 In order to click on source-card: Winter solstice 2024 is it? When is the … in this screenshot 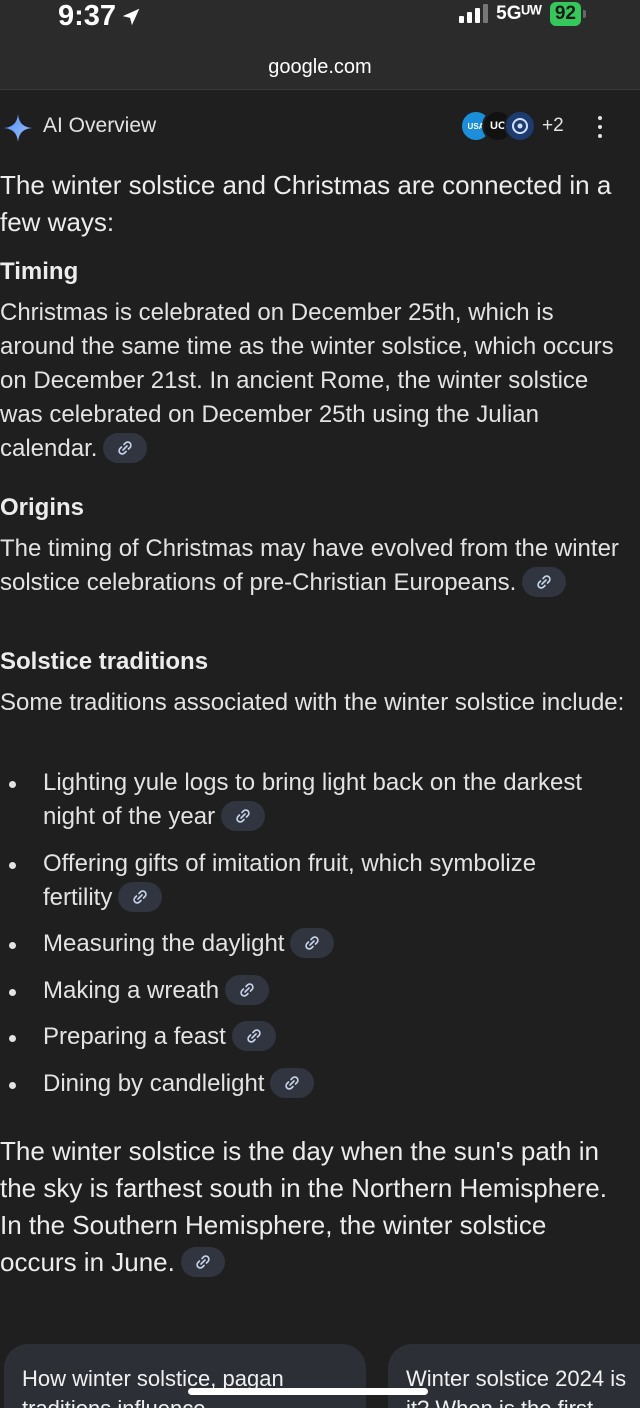, I will do `click(514, 1376)`.